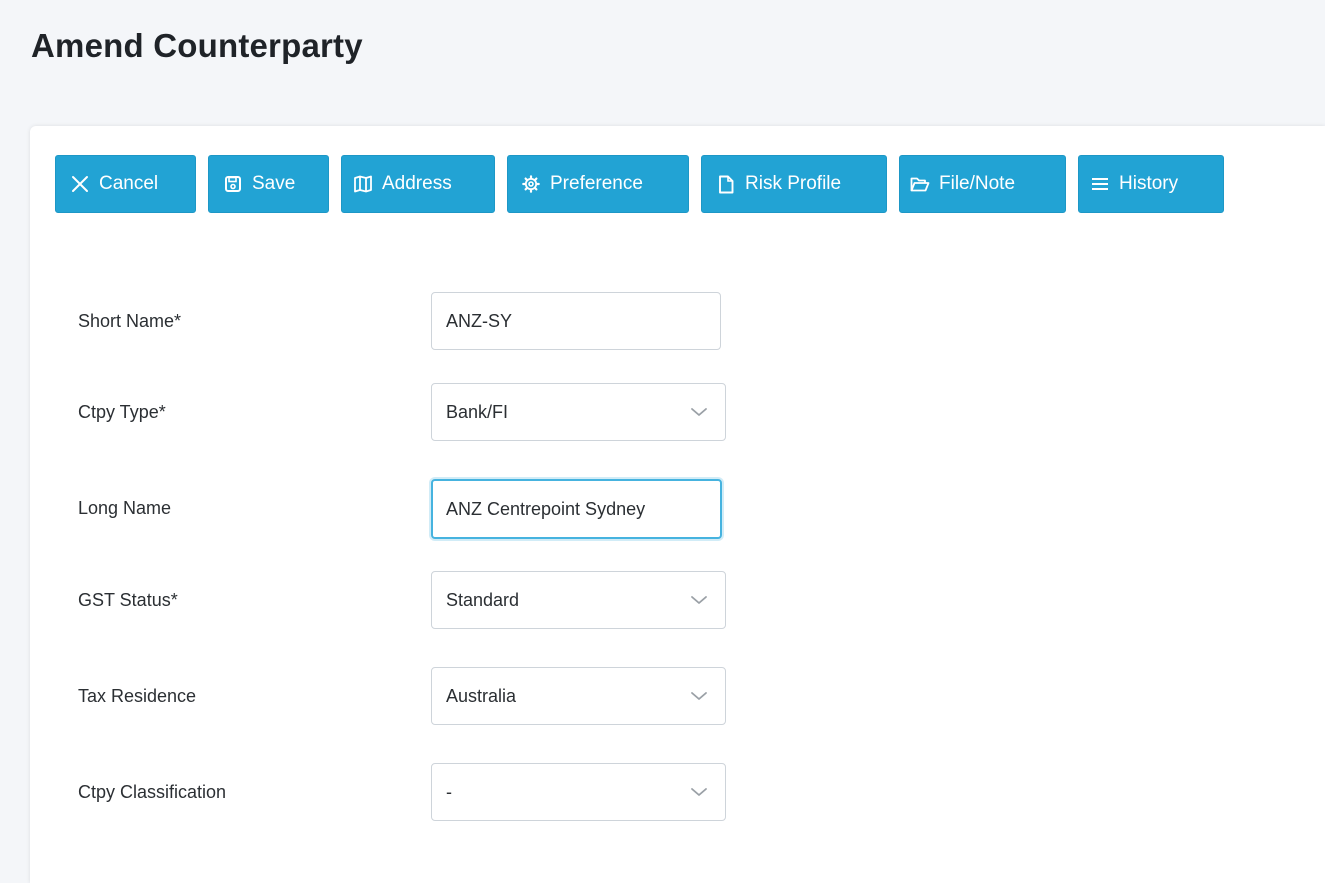 This screenshot has height=883, width=1325. What do you see at coordinates (449, 792) in the screenshot?
I see `ctpy-classification-value: -` at bounding box center [449, 792].